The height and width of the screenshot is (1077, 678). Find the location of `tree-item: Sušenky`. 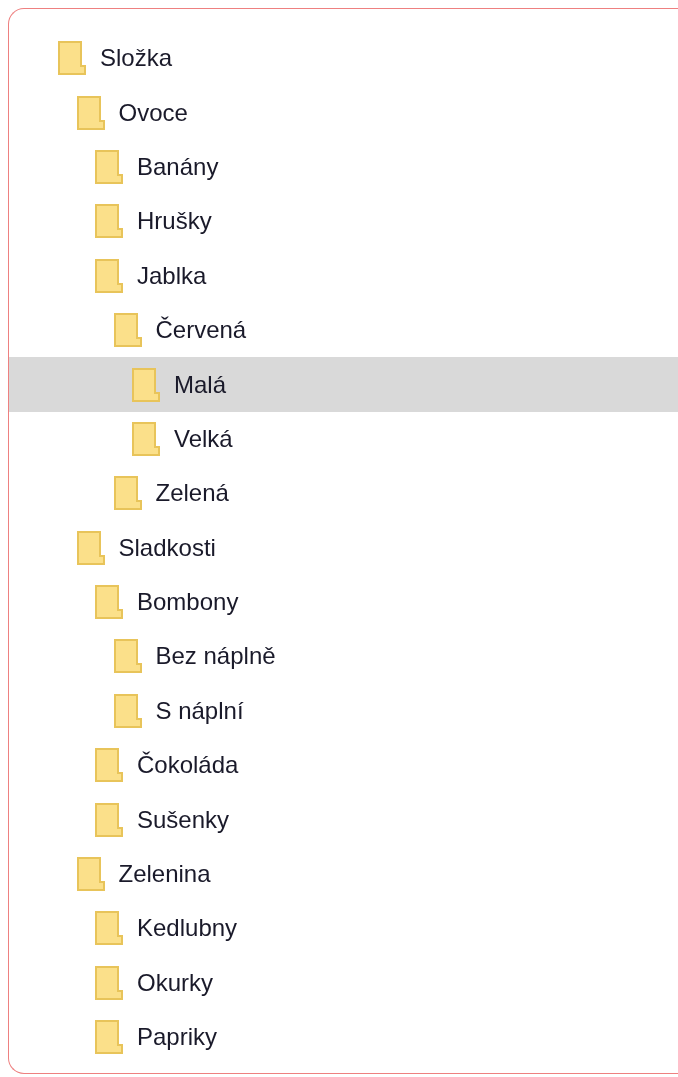

tree-item: Sušenky is located at coordinates (343, 819).